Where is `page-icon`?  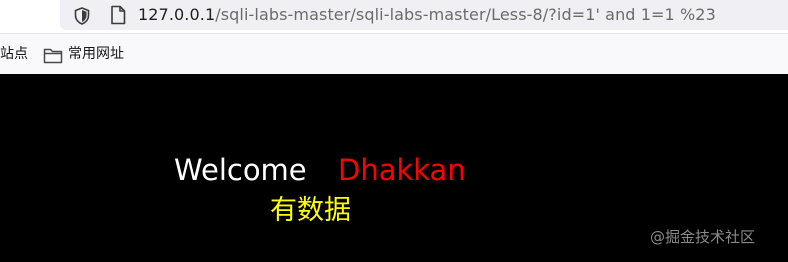
page-icon is located at coordinates (118, 15).